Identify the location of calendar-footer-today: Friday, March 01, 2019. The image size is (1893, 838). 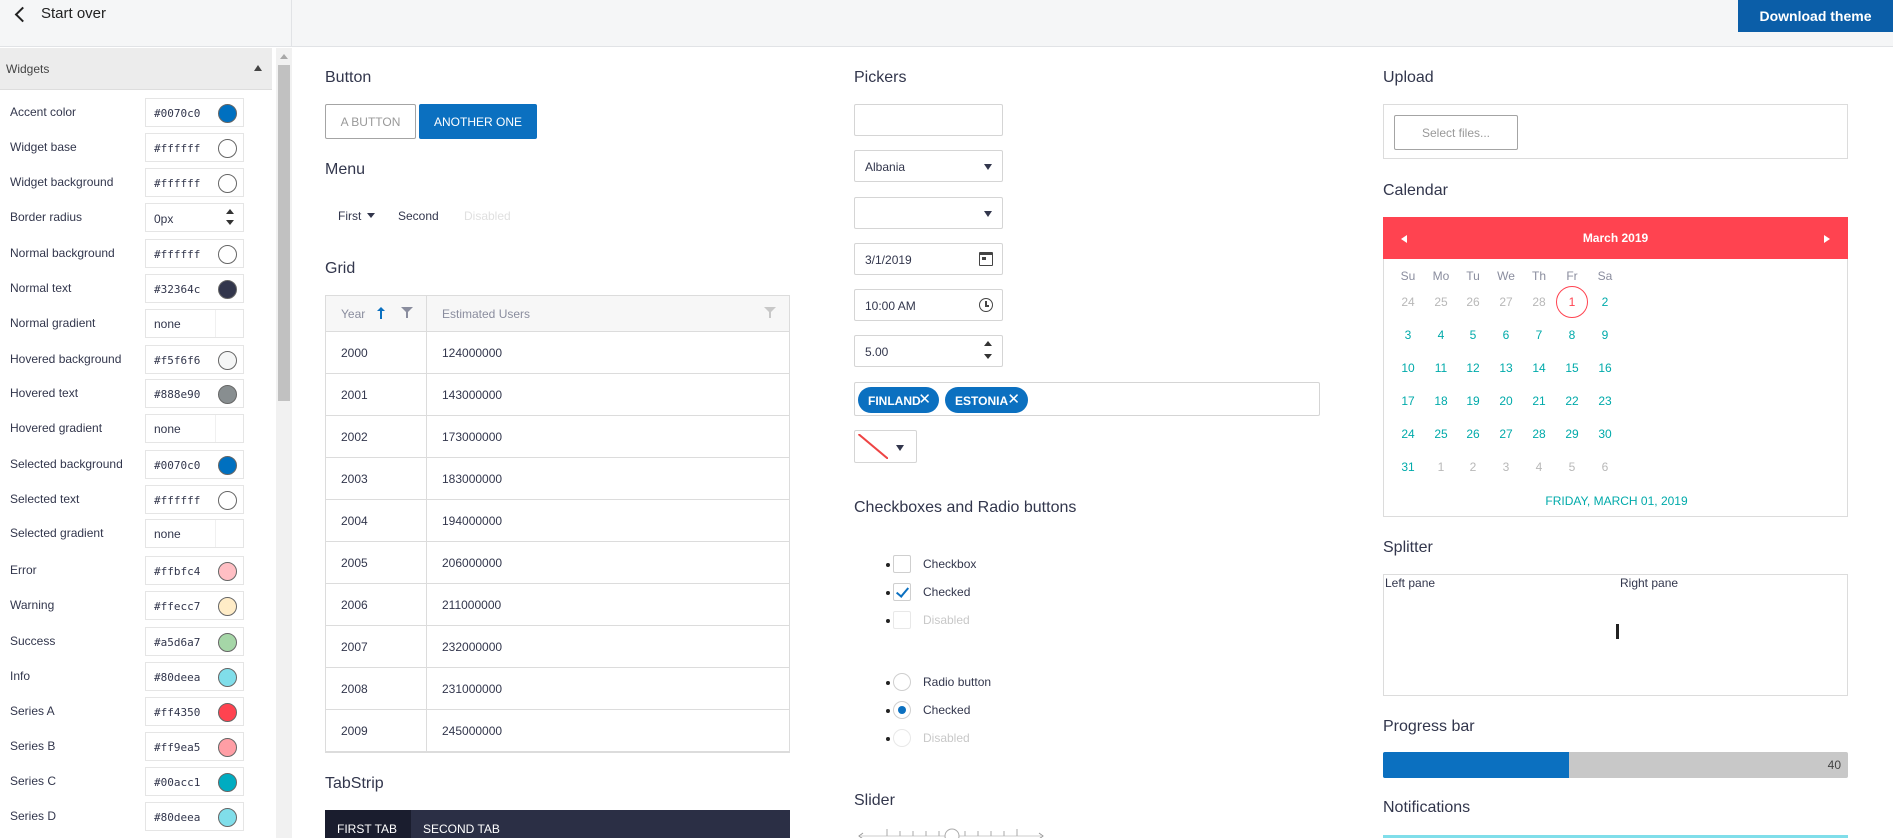
(1616, 501).